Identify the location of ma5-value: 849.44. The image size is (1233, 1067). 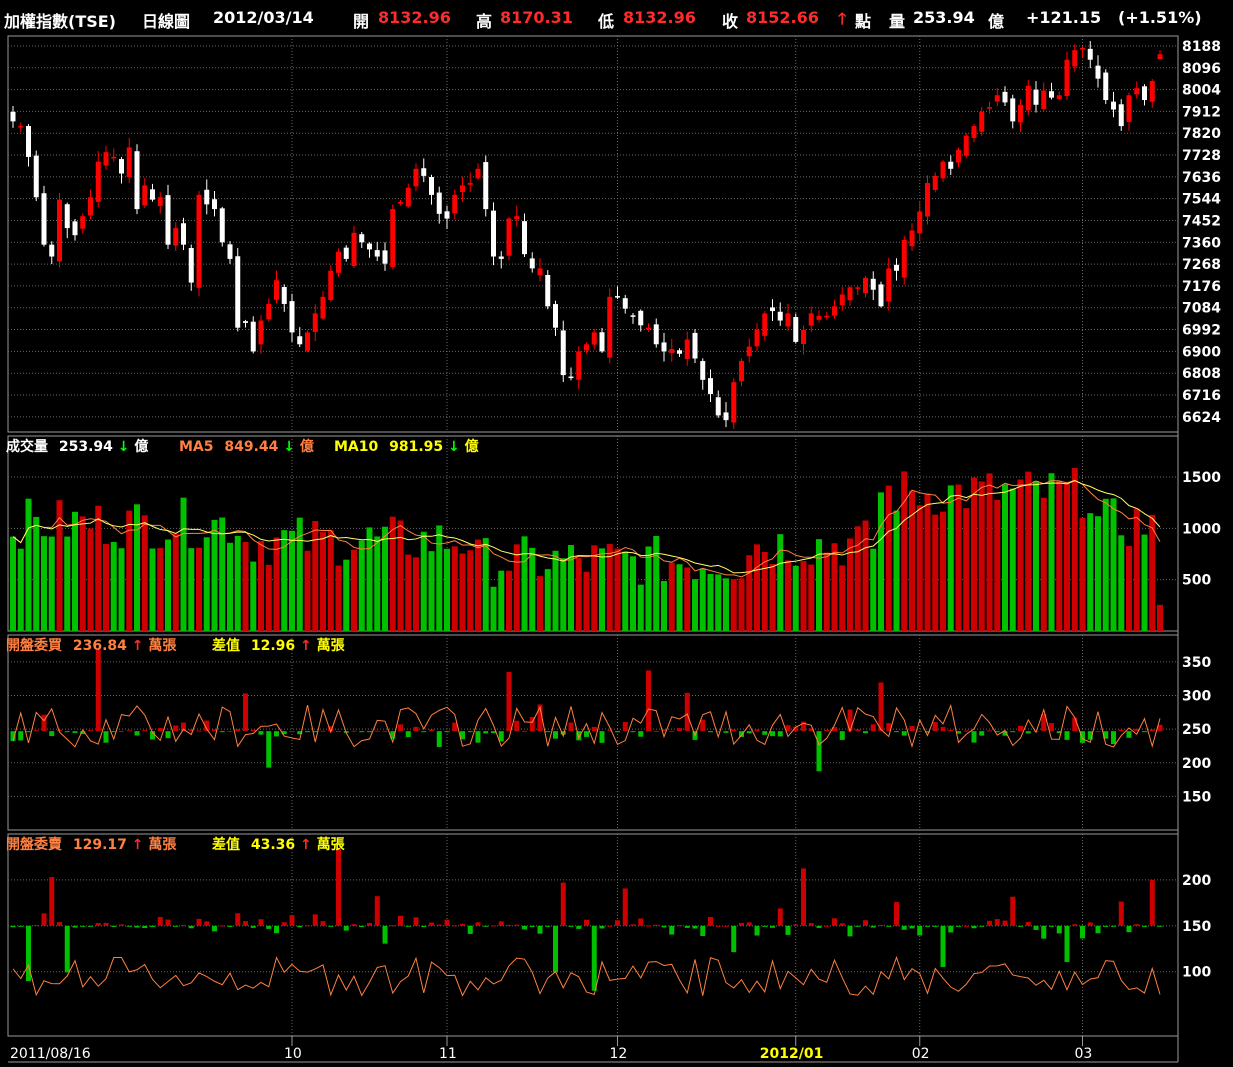
(251, 447).